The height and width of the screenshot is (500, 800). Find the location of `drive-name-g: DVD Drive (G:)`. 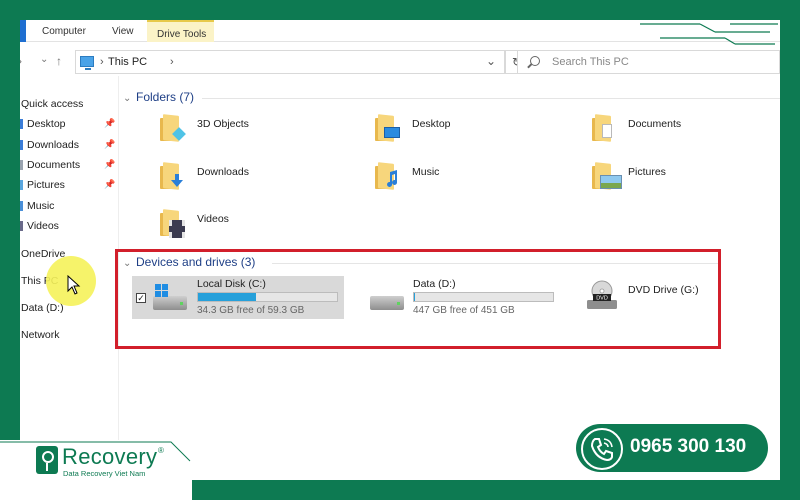

drive-name-g: DVD Drive (G:) is located at coordinates (663, 290).